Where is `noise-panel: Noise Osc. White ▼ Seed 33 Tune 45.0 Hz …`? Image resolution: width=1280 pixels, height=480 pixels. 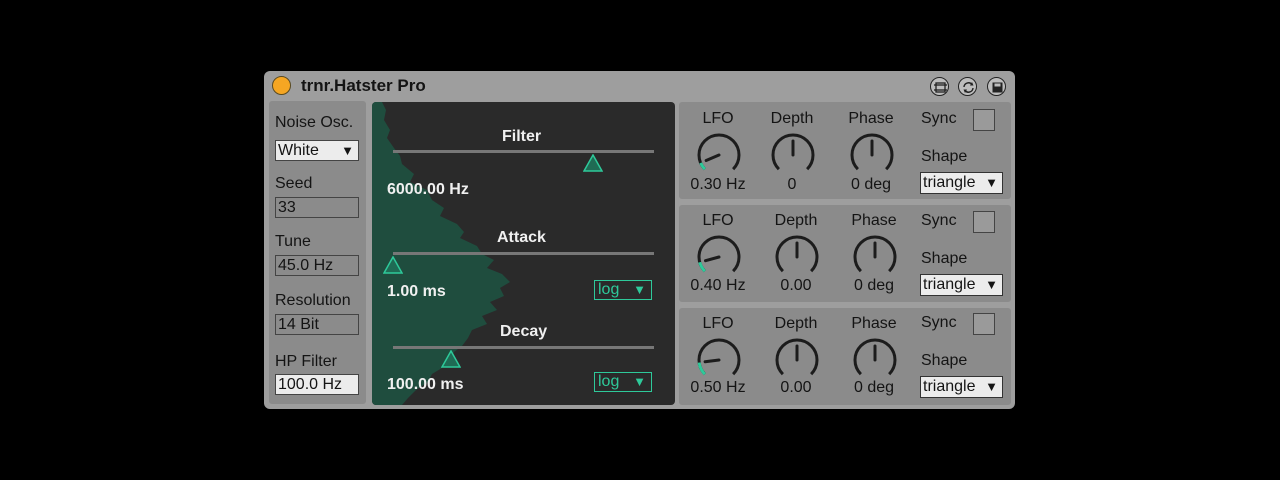
noise-panel: Noise Osc. White ▼ Seed 33 Tune 45.0 Hz … is located at coordinates (317, 252).